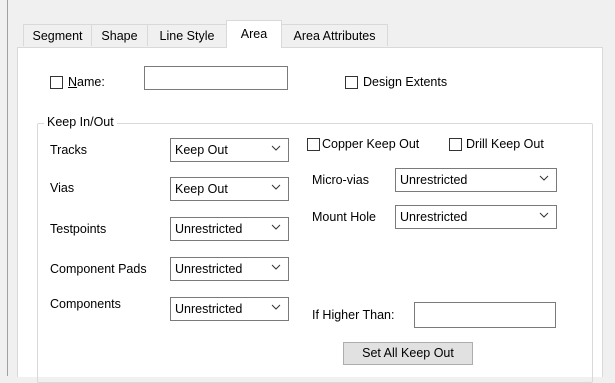 This screenshot has height=383, width=615. What do you see at coordinates (505, 144) in the screenshot?
I see `drill-keep-out-label: Drill Keep Out` at bounding box center [505, 144].